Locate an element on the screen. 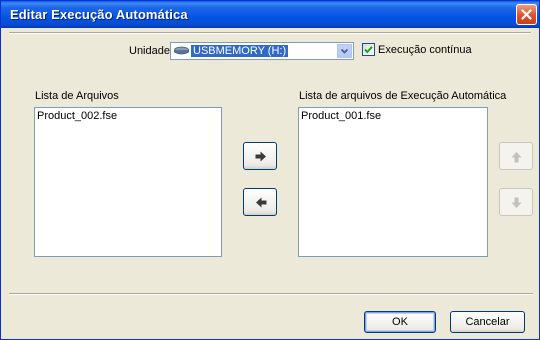 This screenshot has width=540, height=340. drive-select: USBMEMORY (H:) is located at coordinates (262, 51).